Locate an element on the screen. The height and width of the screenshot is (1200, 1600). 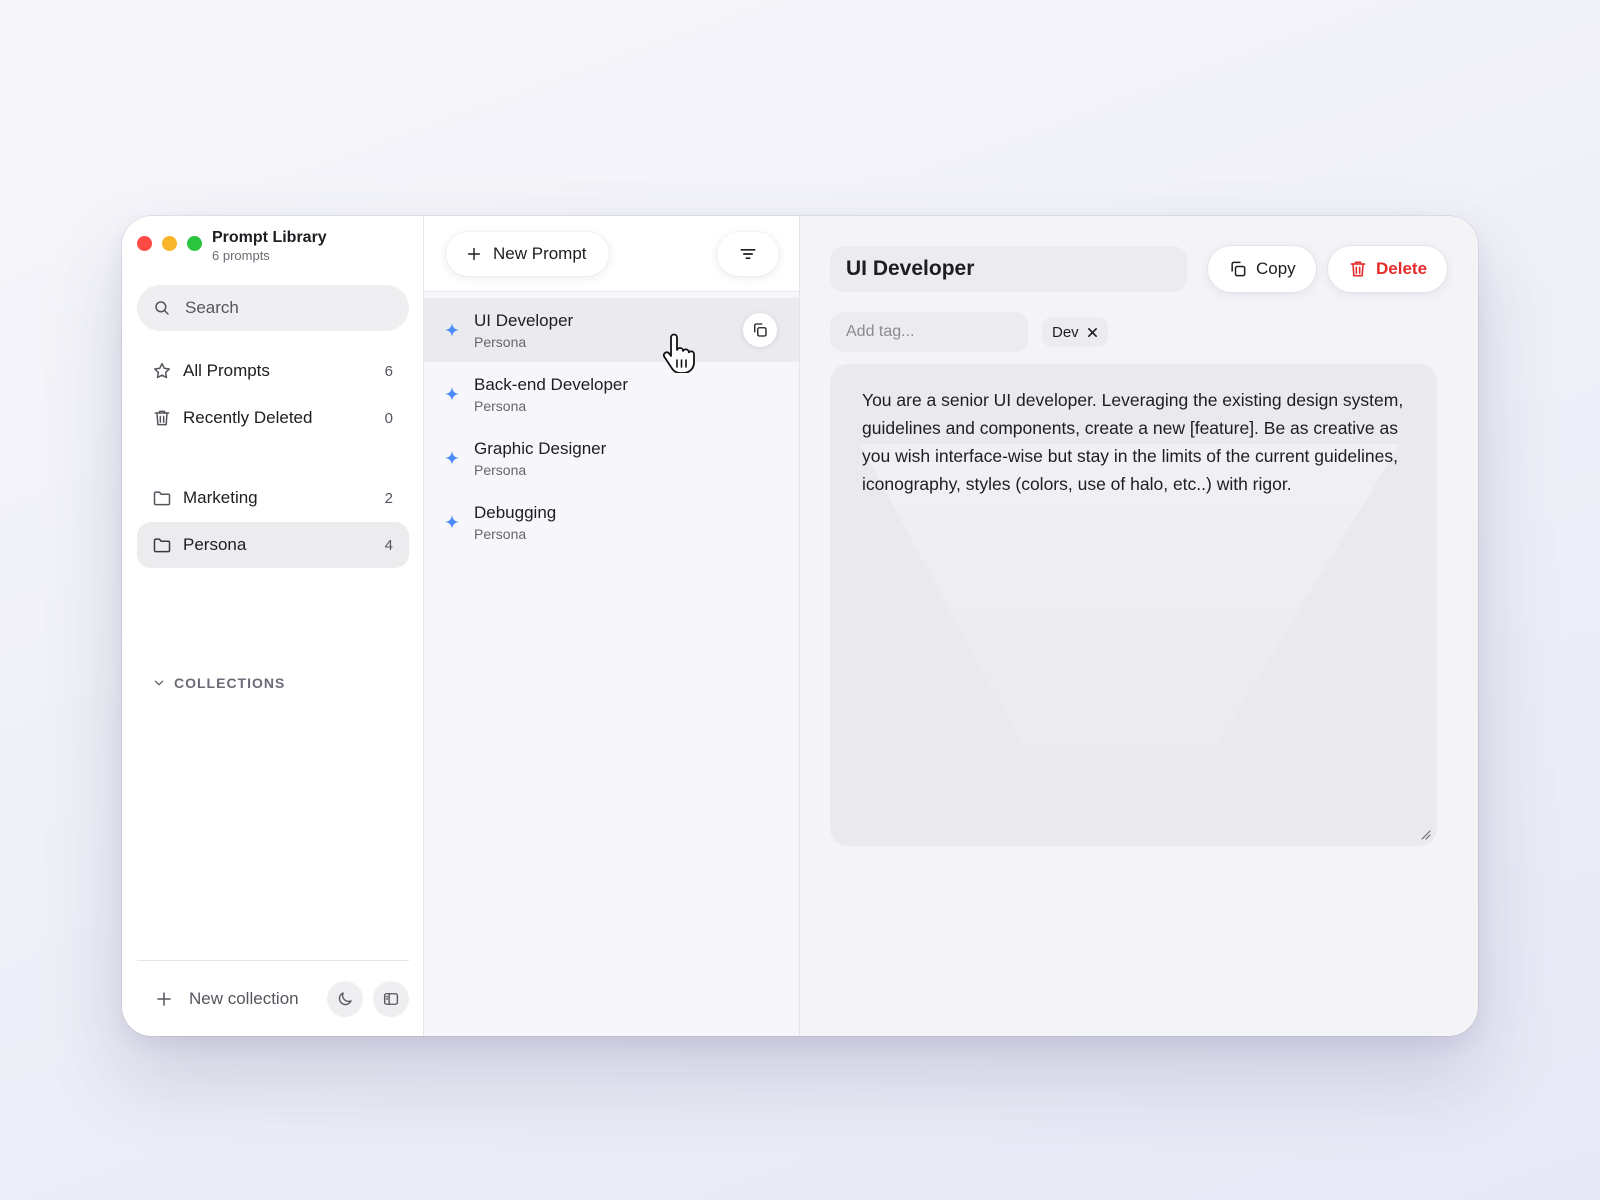
collections-header-label: COLLECTIONS is located at coordinates (230, 683).